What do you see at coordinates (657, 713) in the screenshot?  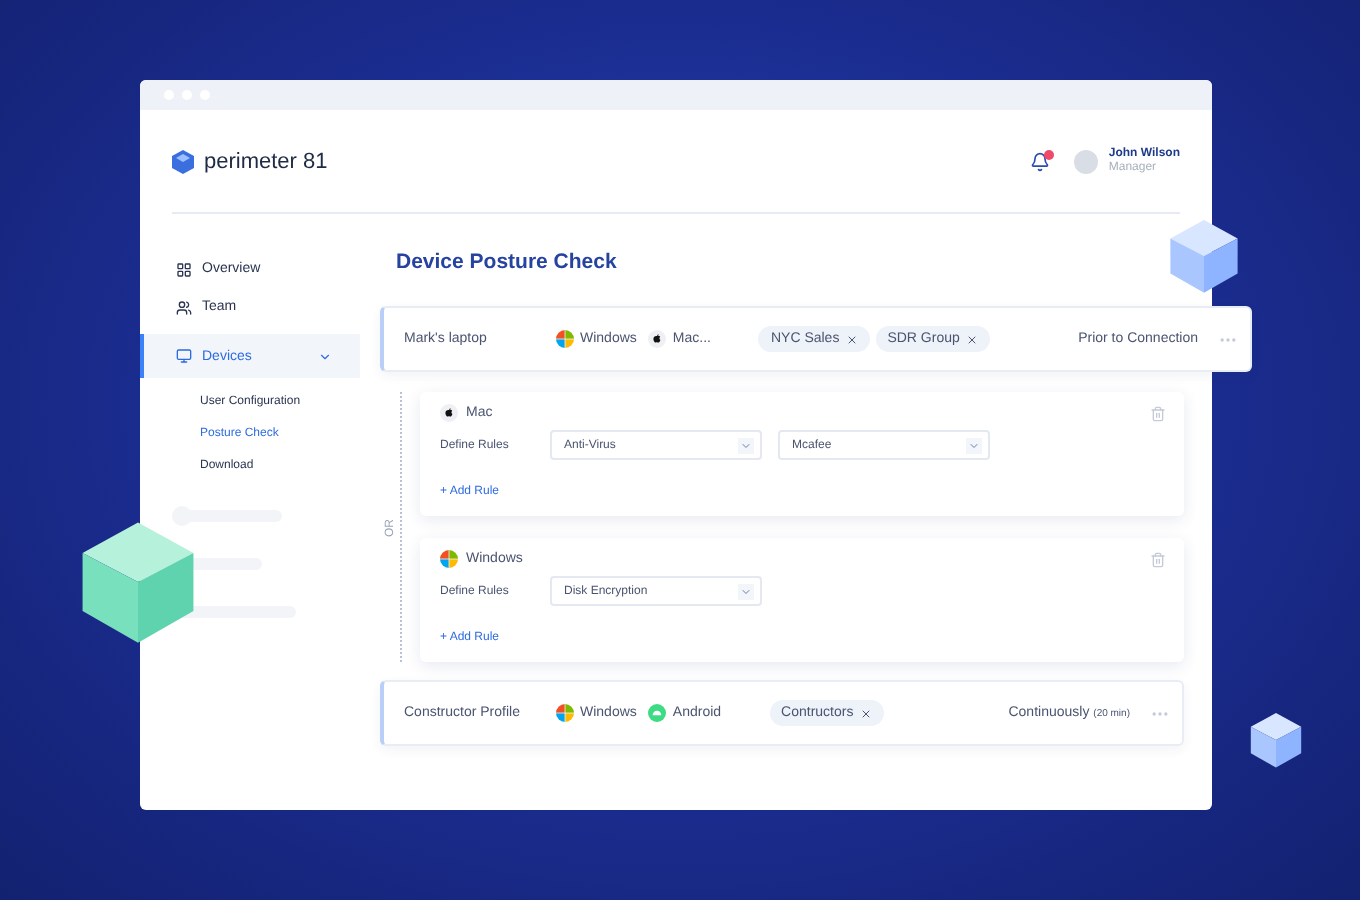 I see `android-logo-icon` at bounding box center [657, 713].